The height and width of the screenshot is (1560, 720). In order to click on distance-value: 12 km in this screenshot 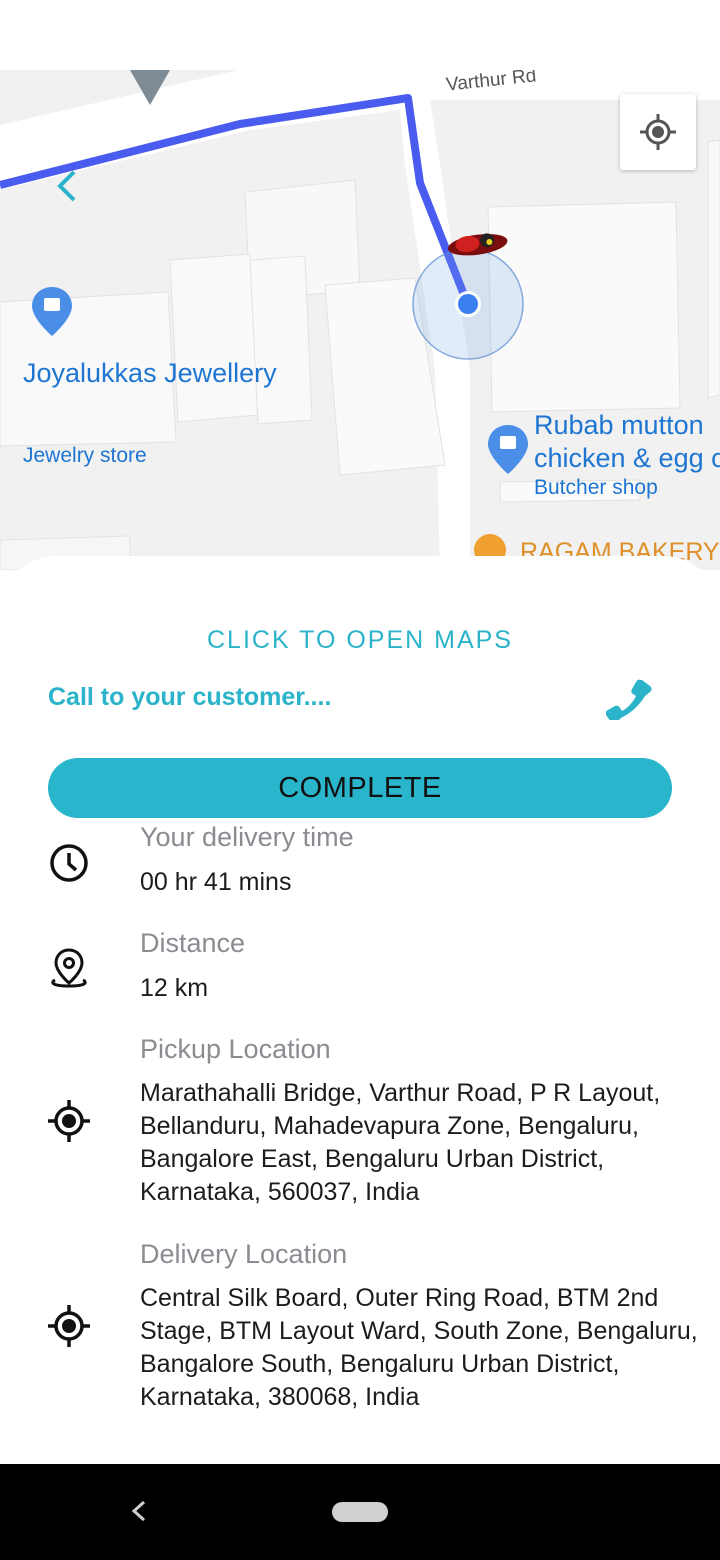, I will do `click(174, 988)`.